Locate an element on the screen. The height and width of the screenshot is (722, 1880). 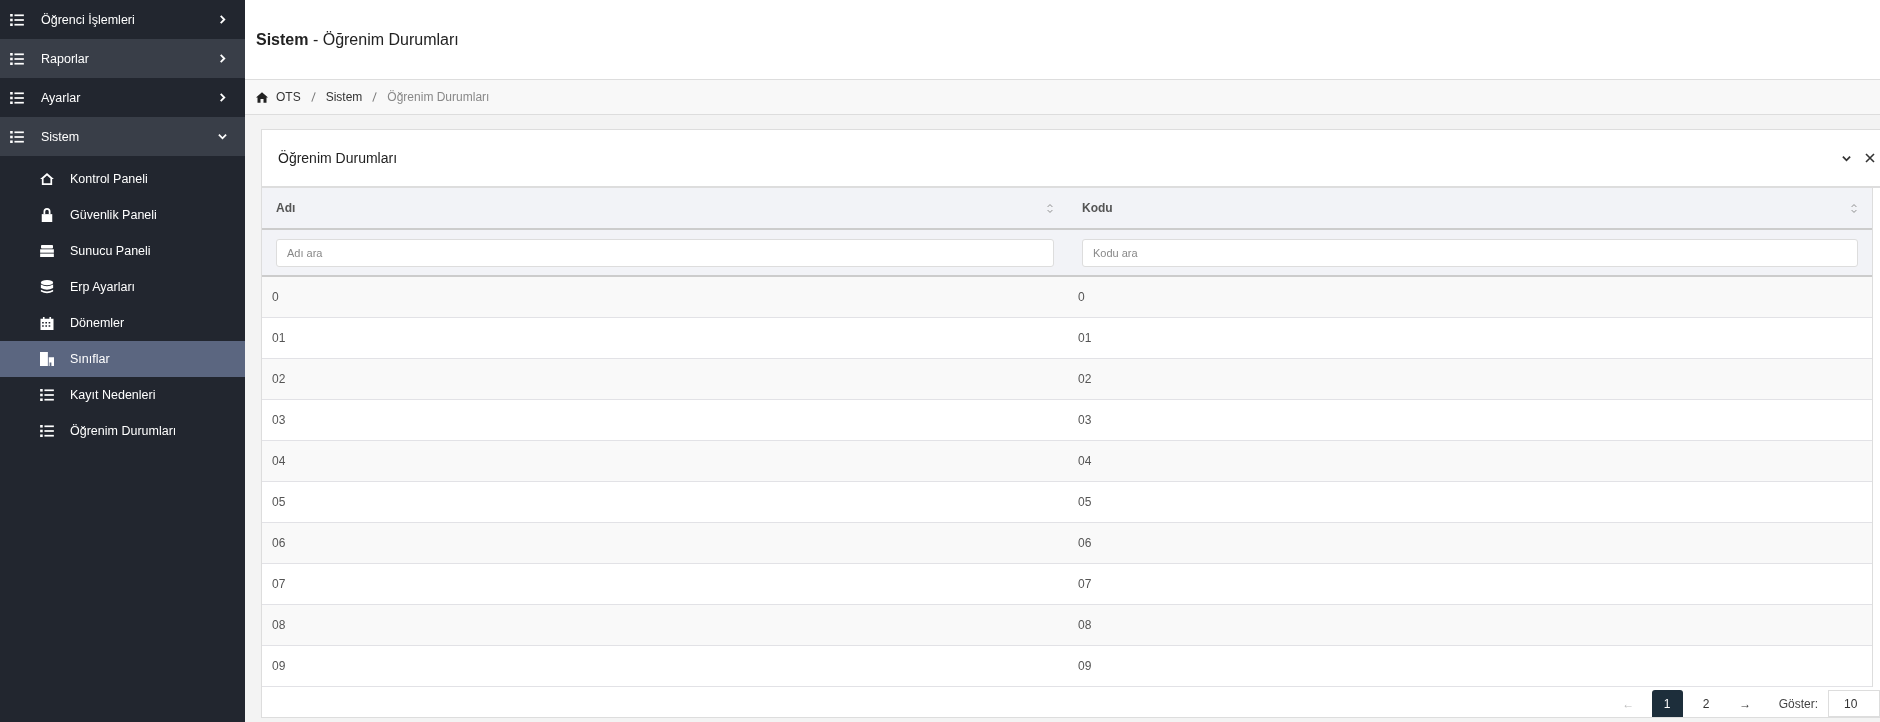
close-icon is located at coordinates (1870, 158).